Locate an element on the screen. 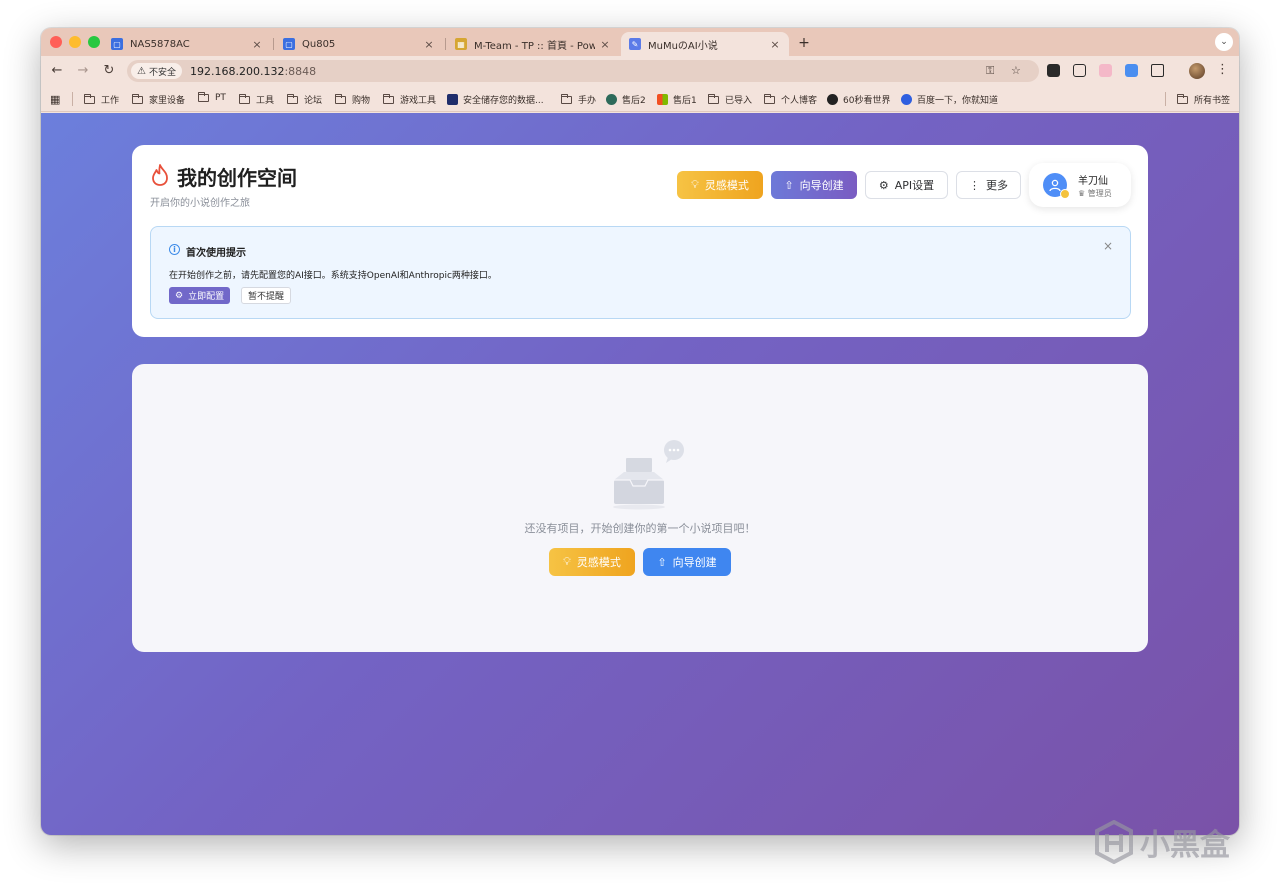  security-indicator: ⚠ 不安全 is located at coordinates (156, 71).